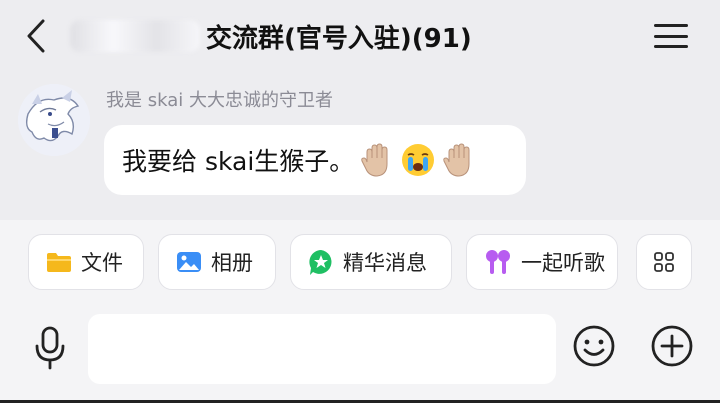 The width and height of the screenshot is (720, 403). Describe the element at coordinates (339, 38) in the screenshot. I see `group-title: 交流群(官号入驻)(91)` at that location.